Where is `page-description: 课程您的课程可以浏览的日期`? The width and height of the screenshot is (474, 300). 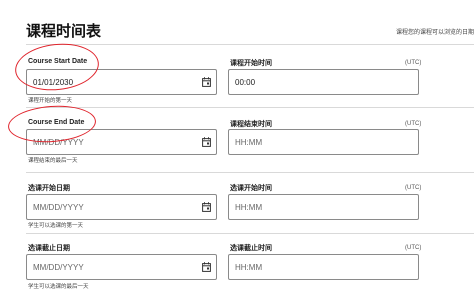 page-description: 课程您的课程可以浏览的日期 is located at coordinates (435, 33).